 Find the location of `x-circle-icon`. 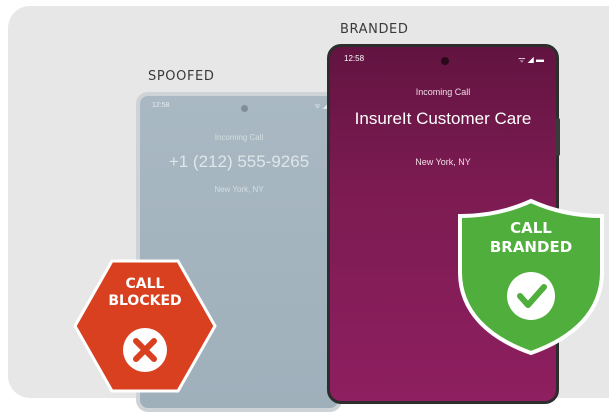

x-circle-icon is located at coordinates (145, 350).